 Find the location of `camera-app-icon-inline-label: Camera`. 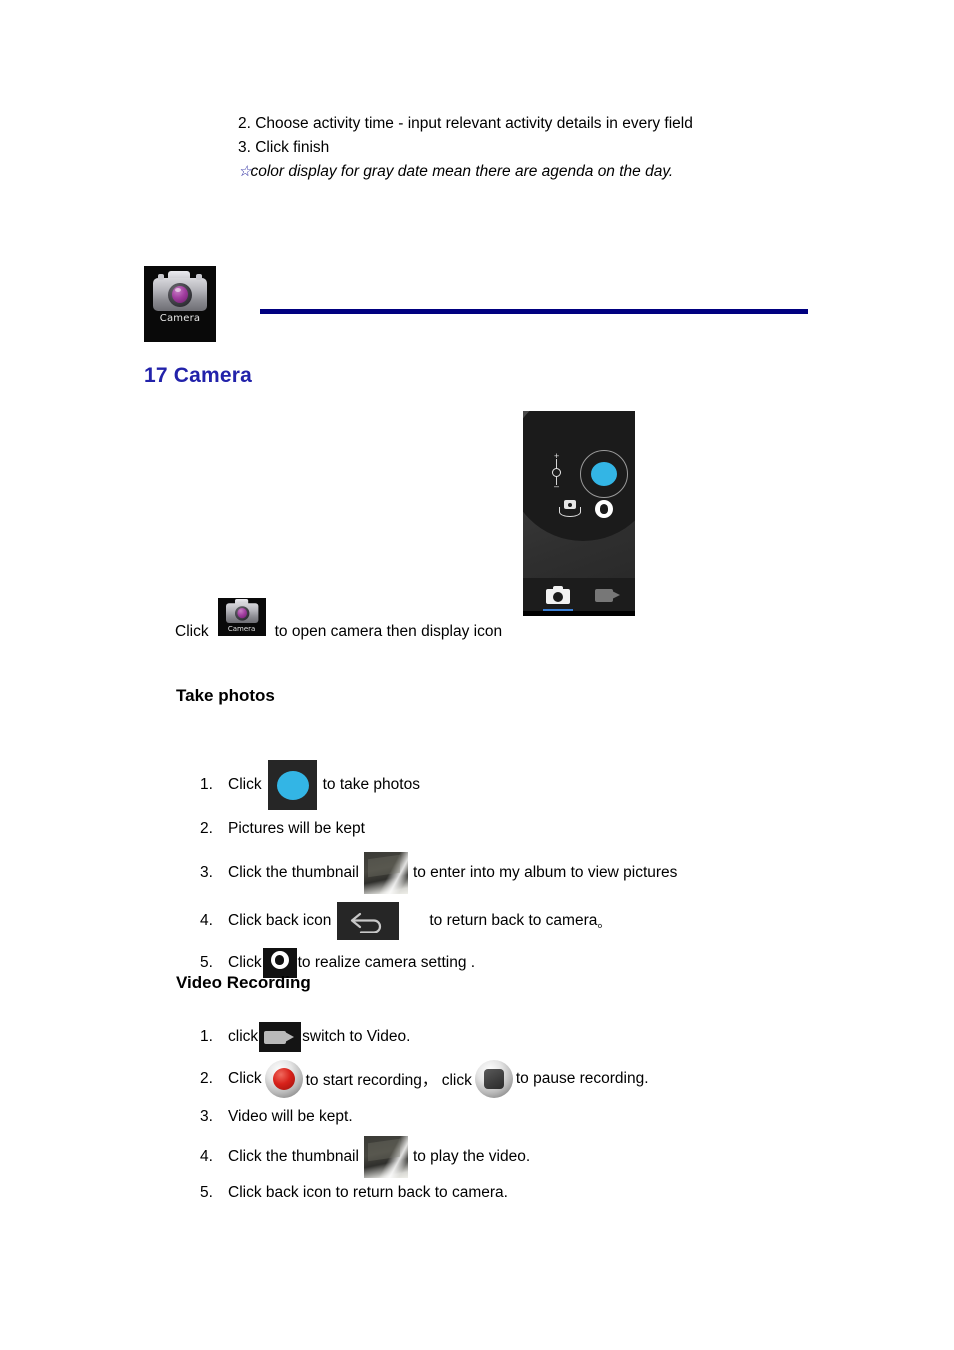

camera-app-icon-inline-label: Camera is located at coordinates (241, 629).